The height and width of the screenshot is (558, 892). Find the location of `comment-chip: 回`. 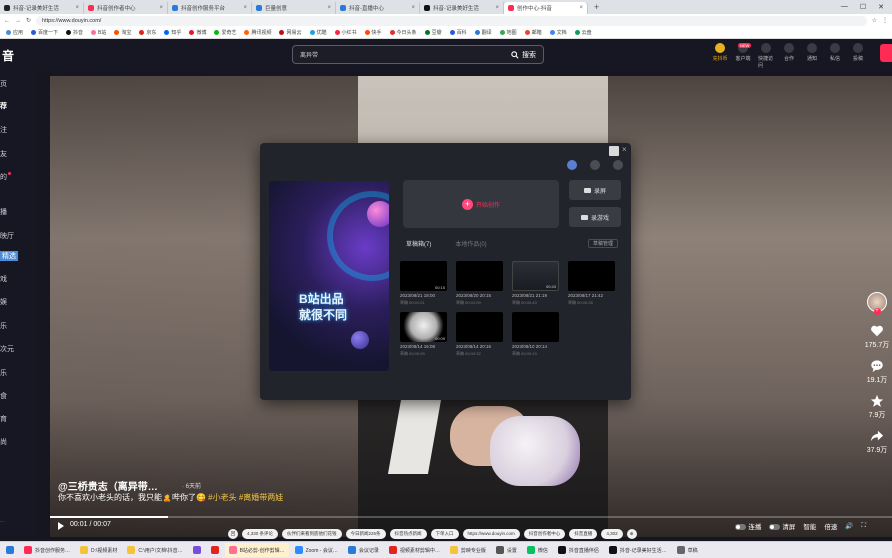

comment-chip: 回 is located at coordinates (233, 534).